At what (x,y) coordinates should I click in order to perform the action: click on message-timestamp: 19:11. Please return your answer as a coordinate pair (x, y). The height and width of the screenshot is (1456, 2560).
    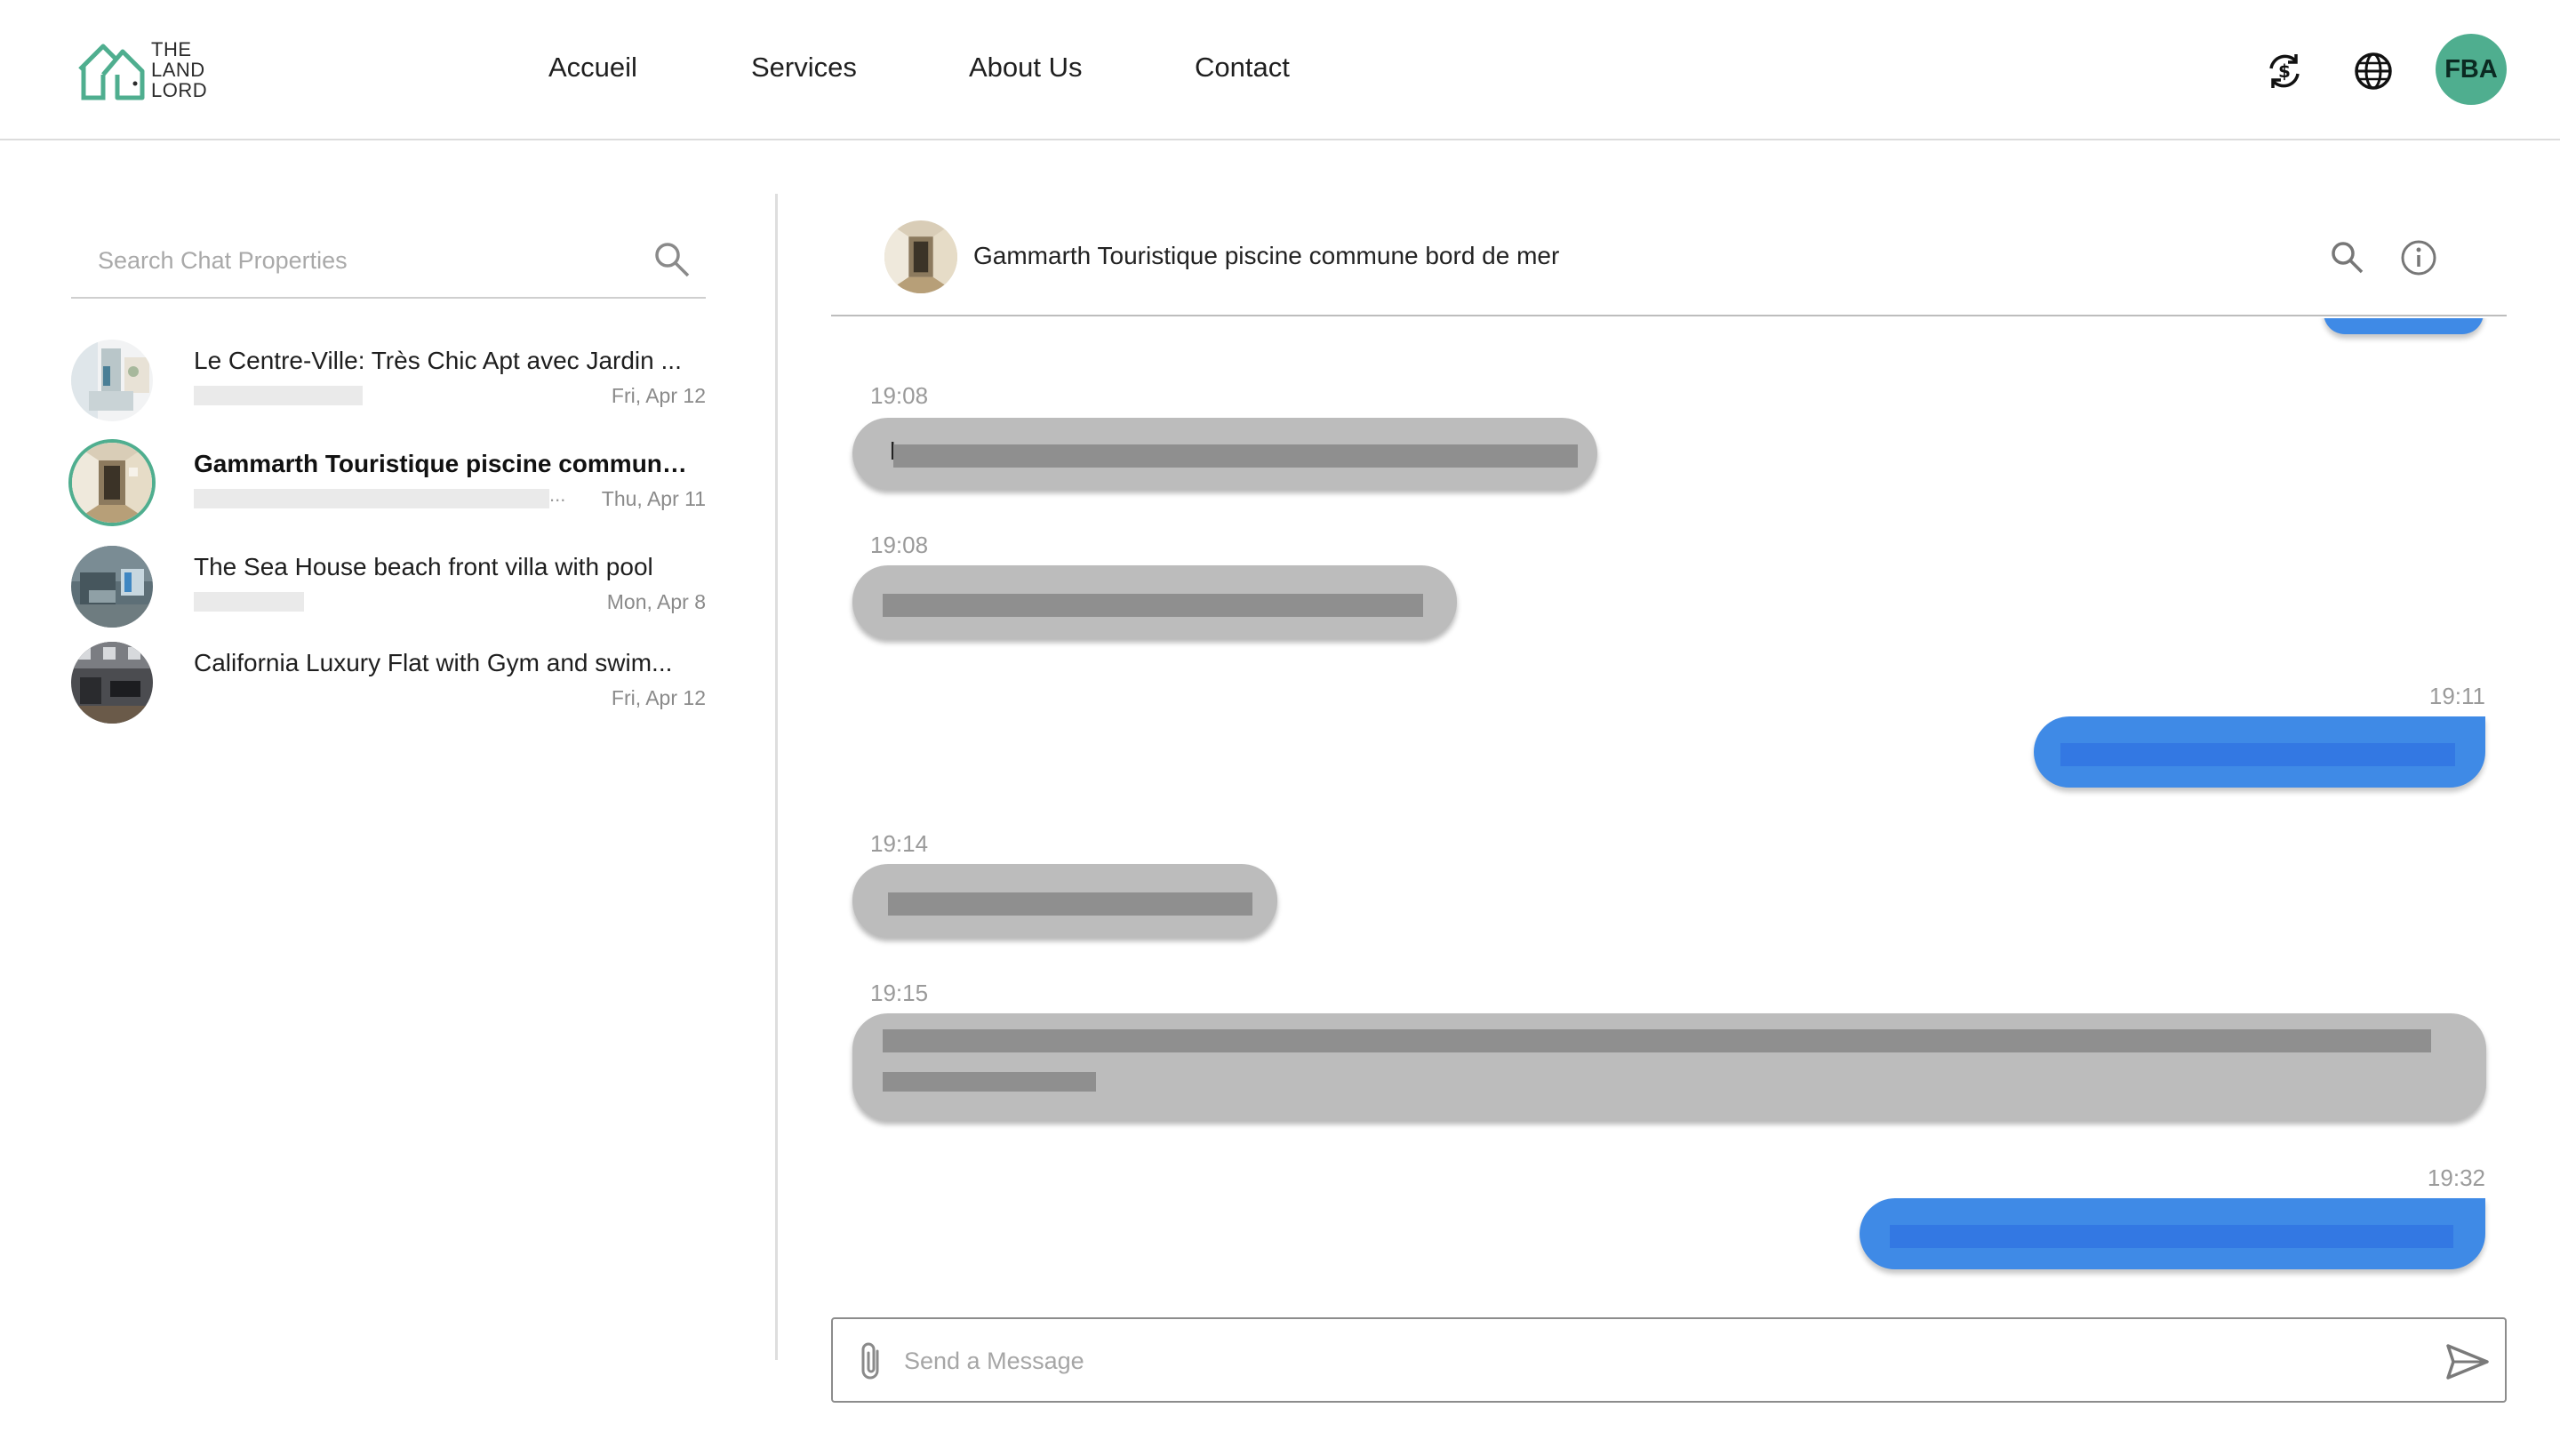
    Looking at the image, I should click on (2456, 696).